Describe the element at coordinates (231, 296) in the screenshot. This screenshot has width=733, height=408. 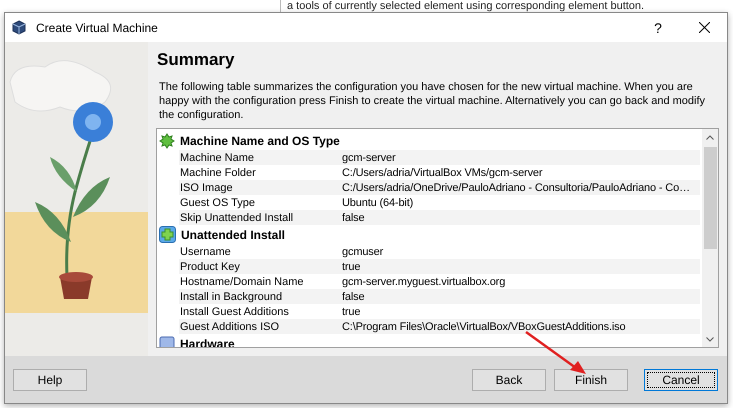
I see `property-label: Install in Background` at that location.